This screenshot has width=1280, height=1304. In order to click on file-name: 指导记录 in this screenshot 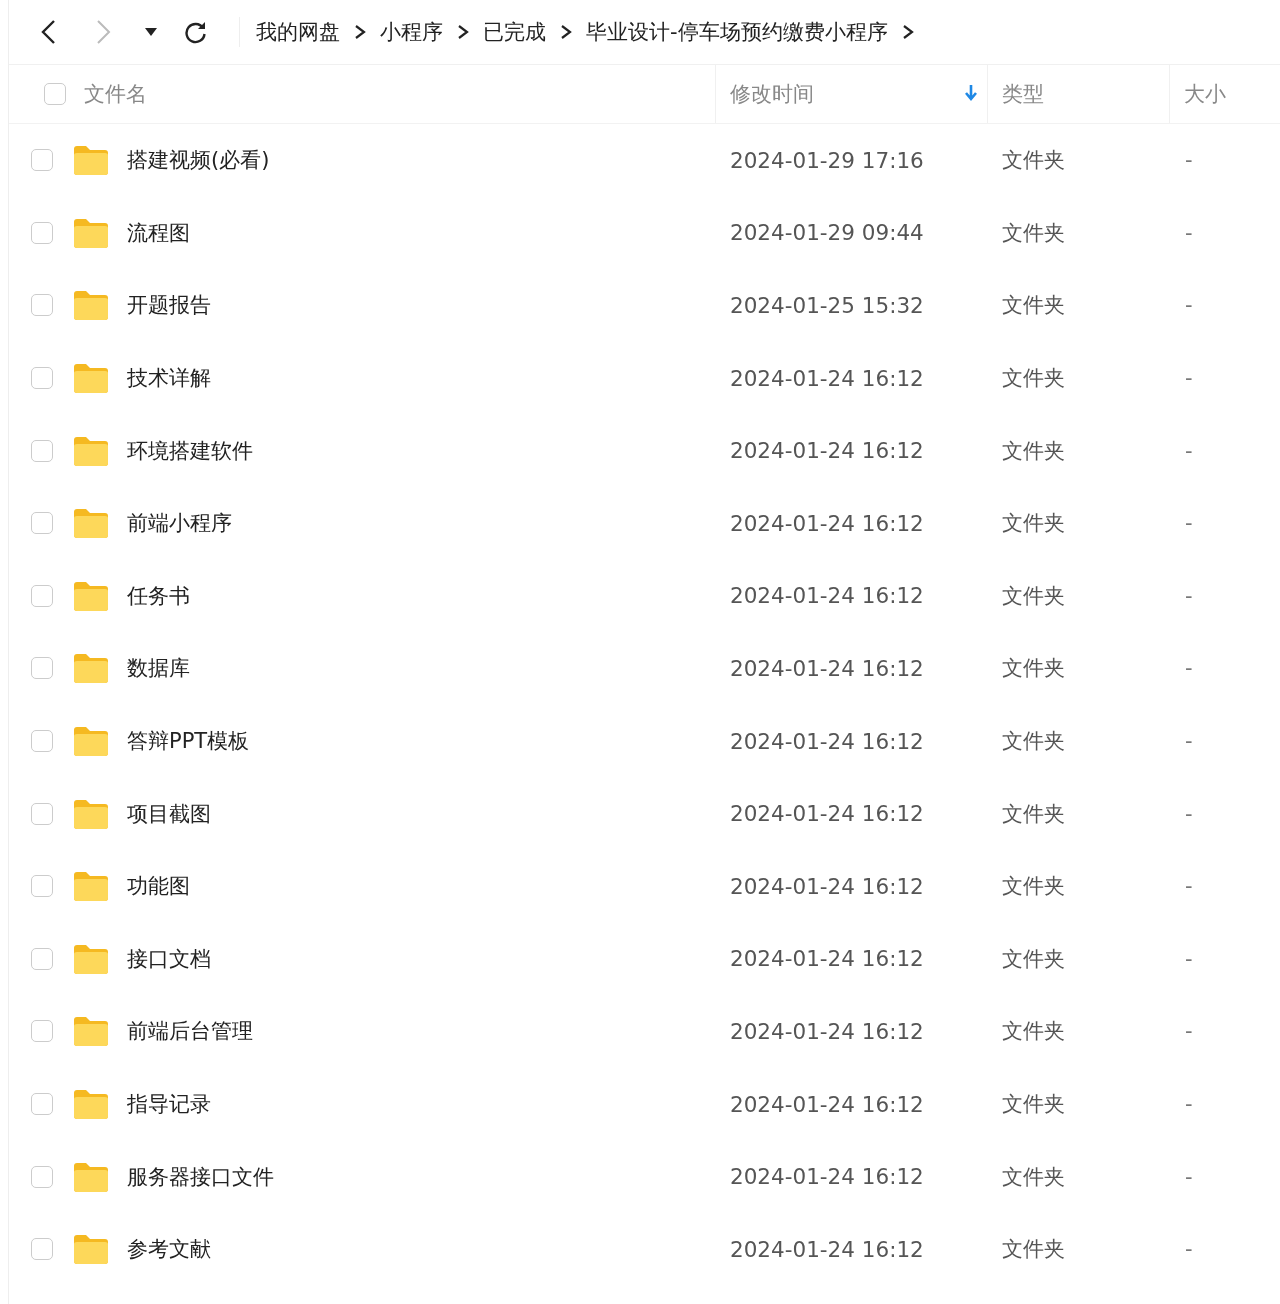, I will do `click(169, 1104)`.